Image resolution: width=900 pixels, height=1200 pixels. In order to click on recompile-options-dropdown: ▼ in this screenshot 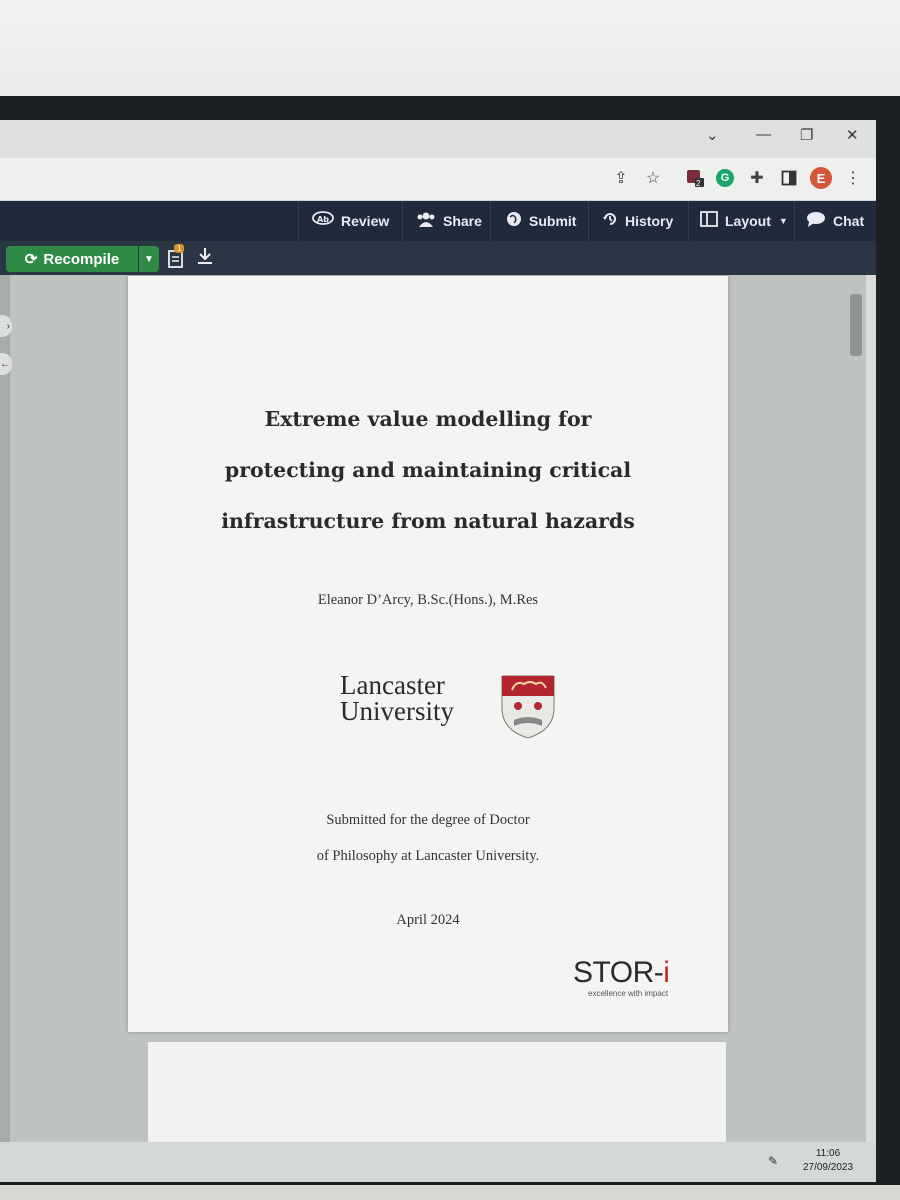, I will do `click(149, 259)`.